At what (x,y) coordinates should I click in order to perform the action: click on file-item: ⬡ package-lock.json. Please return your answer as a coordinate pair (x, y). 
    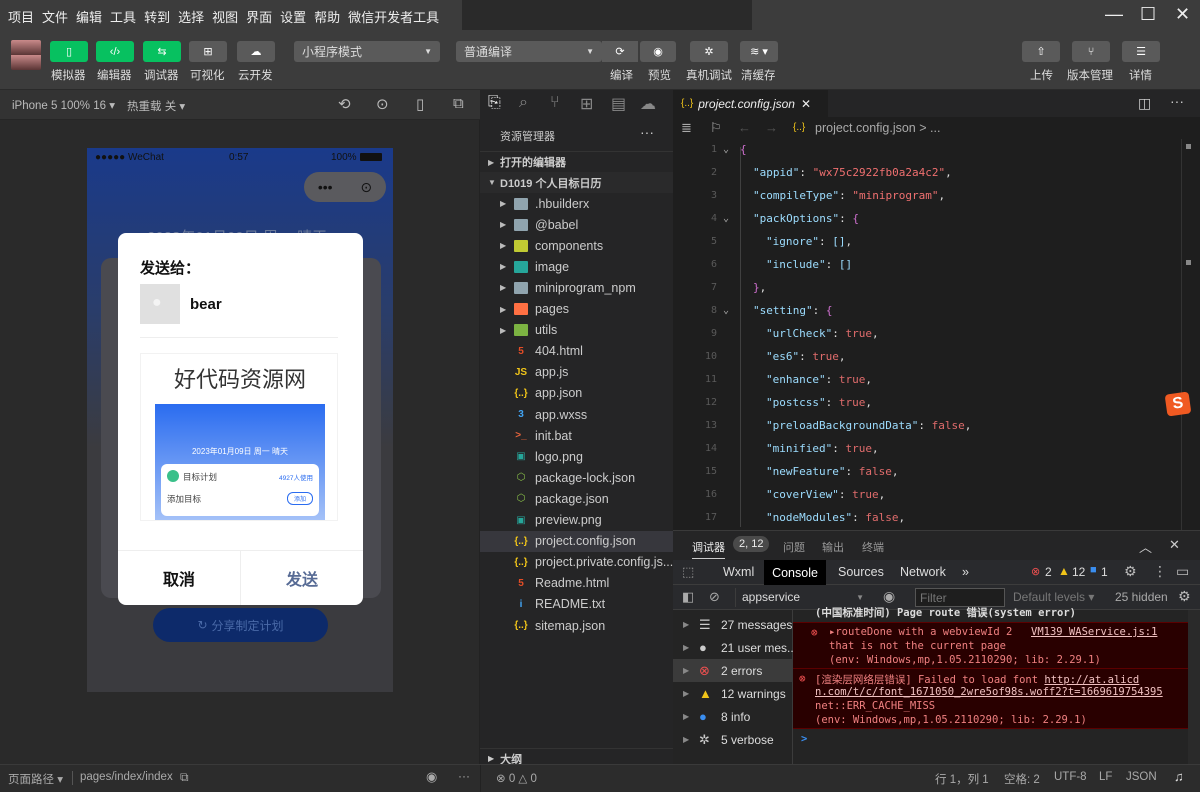
    Looking at the image, I should click on (576, 477).